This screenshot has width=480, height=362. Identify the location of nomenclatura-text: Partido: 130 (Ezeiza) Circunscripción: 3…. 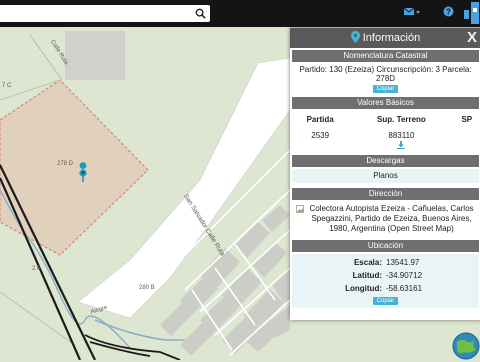
(385, 74).